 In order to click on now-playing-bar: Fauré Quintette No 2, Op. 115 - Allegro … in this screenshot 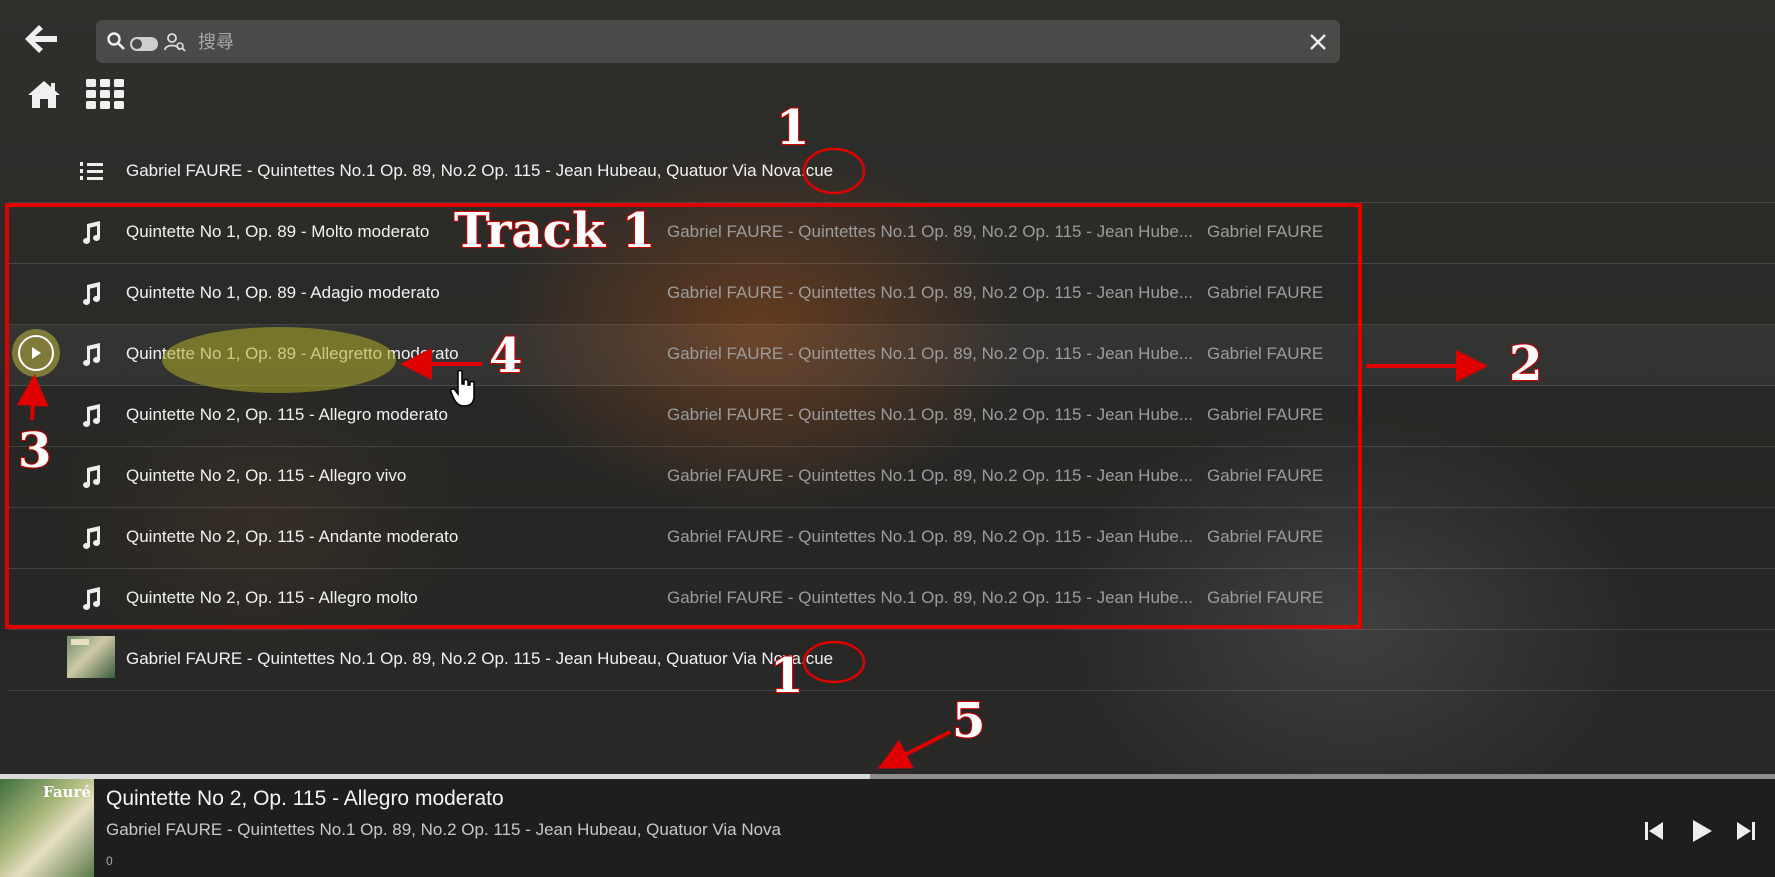, I will do `click(887, 828)`.